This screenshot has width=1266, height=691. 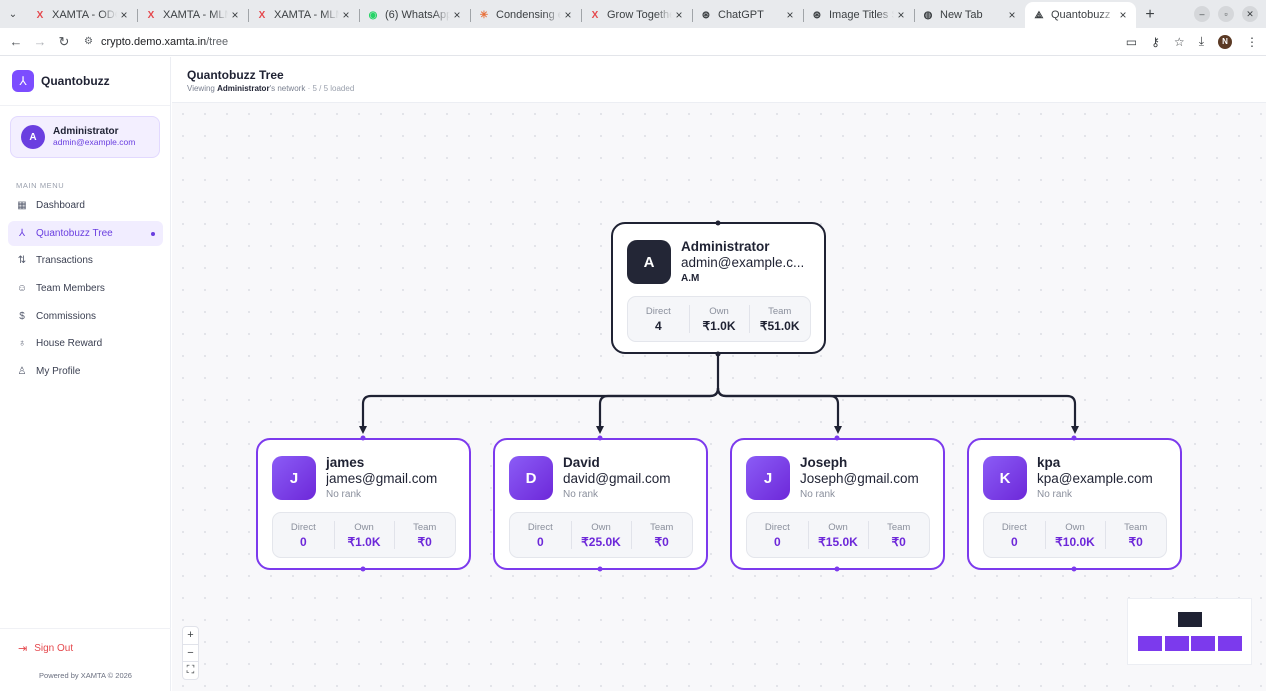 What do you see at coordinates (40, 41) in the screenshot?
I see `forward-button: →` at bounding box center [40, 41].